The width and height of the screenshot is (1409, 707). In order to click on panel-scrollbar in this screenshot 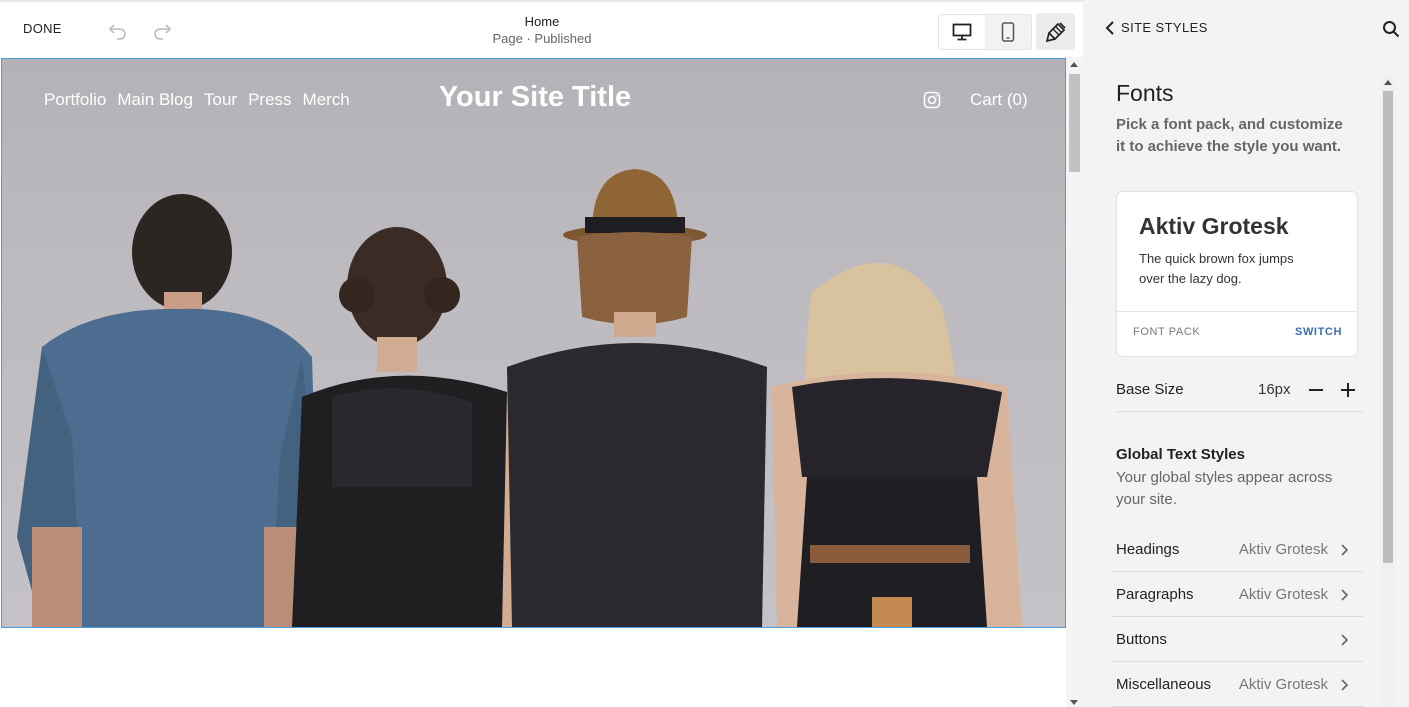, I will do `click(1388, 391)`.